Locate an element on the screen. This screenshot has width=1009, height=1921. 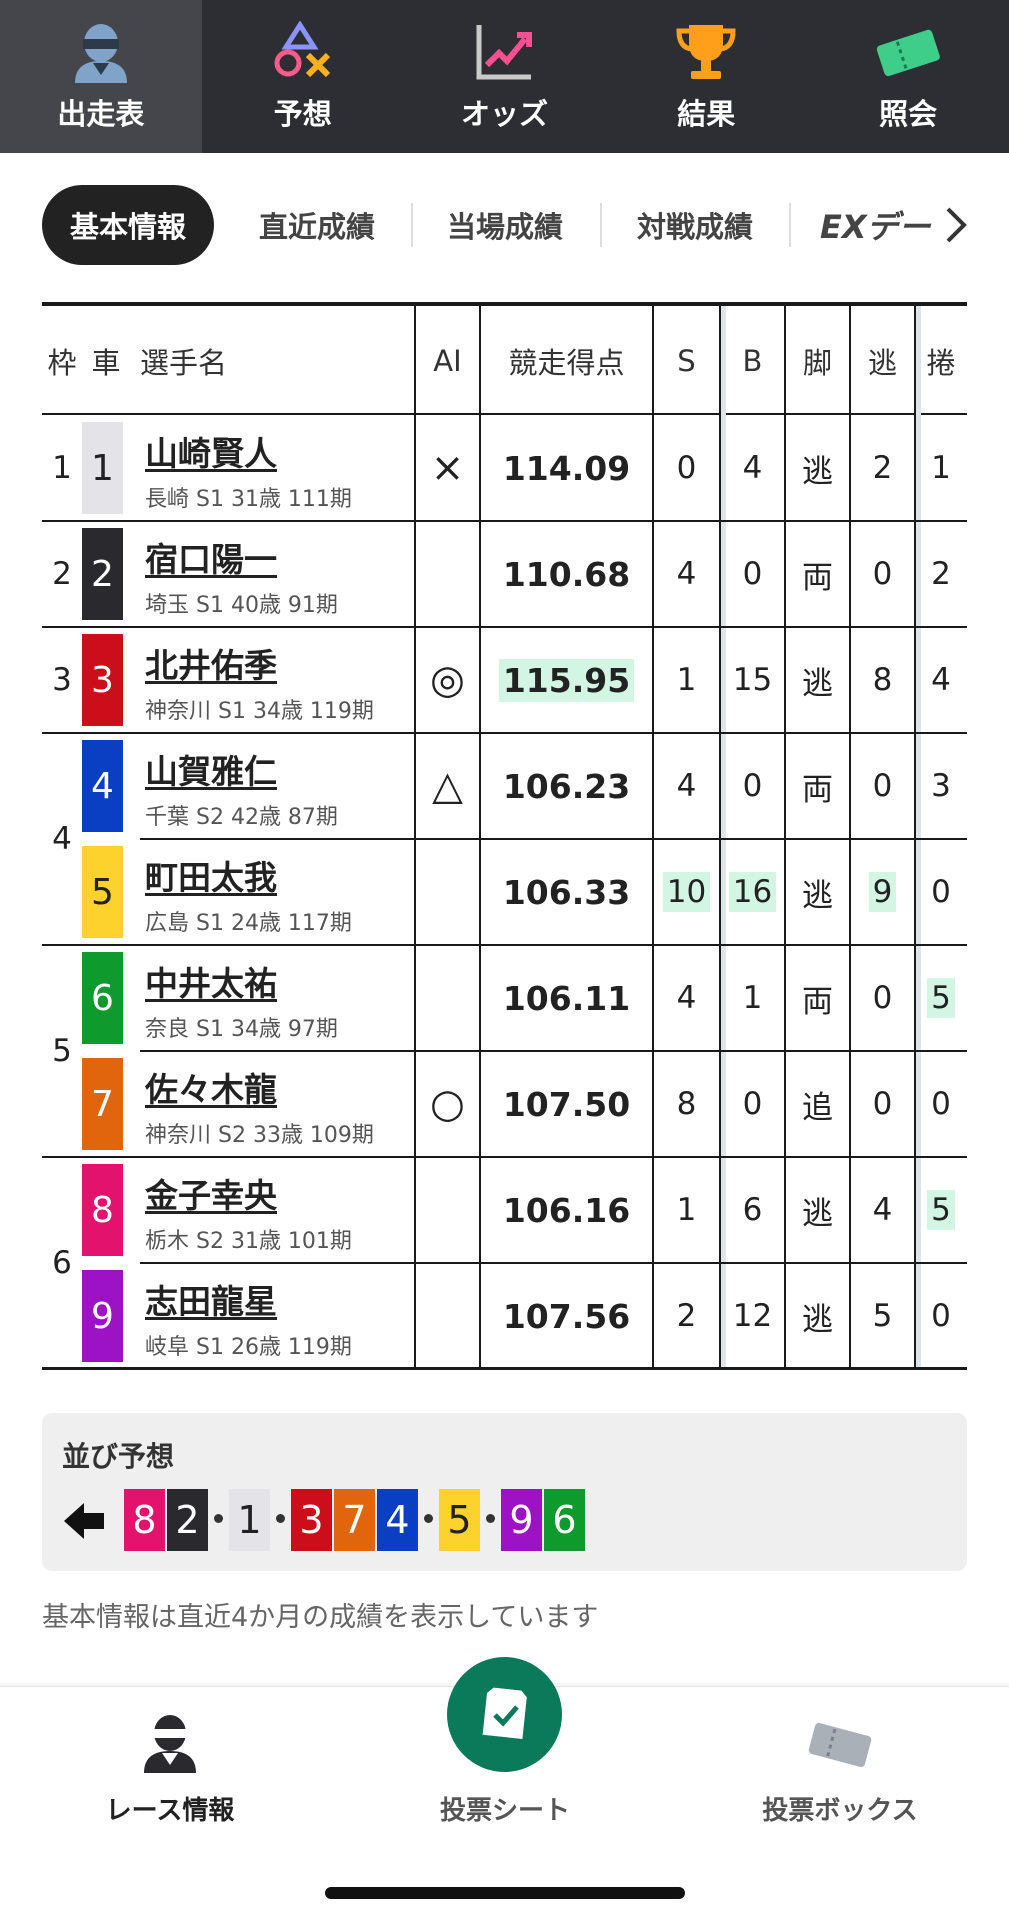
subtab-recent: 直近成績 is located at coordinates (317, 225).